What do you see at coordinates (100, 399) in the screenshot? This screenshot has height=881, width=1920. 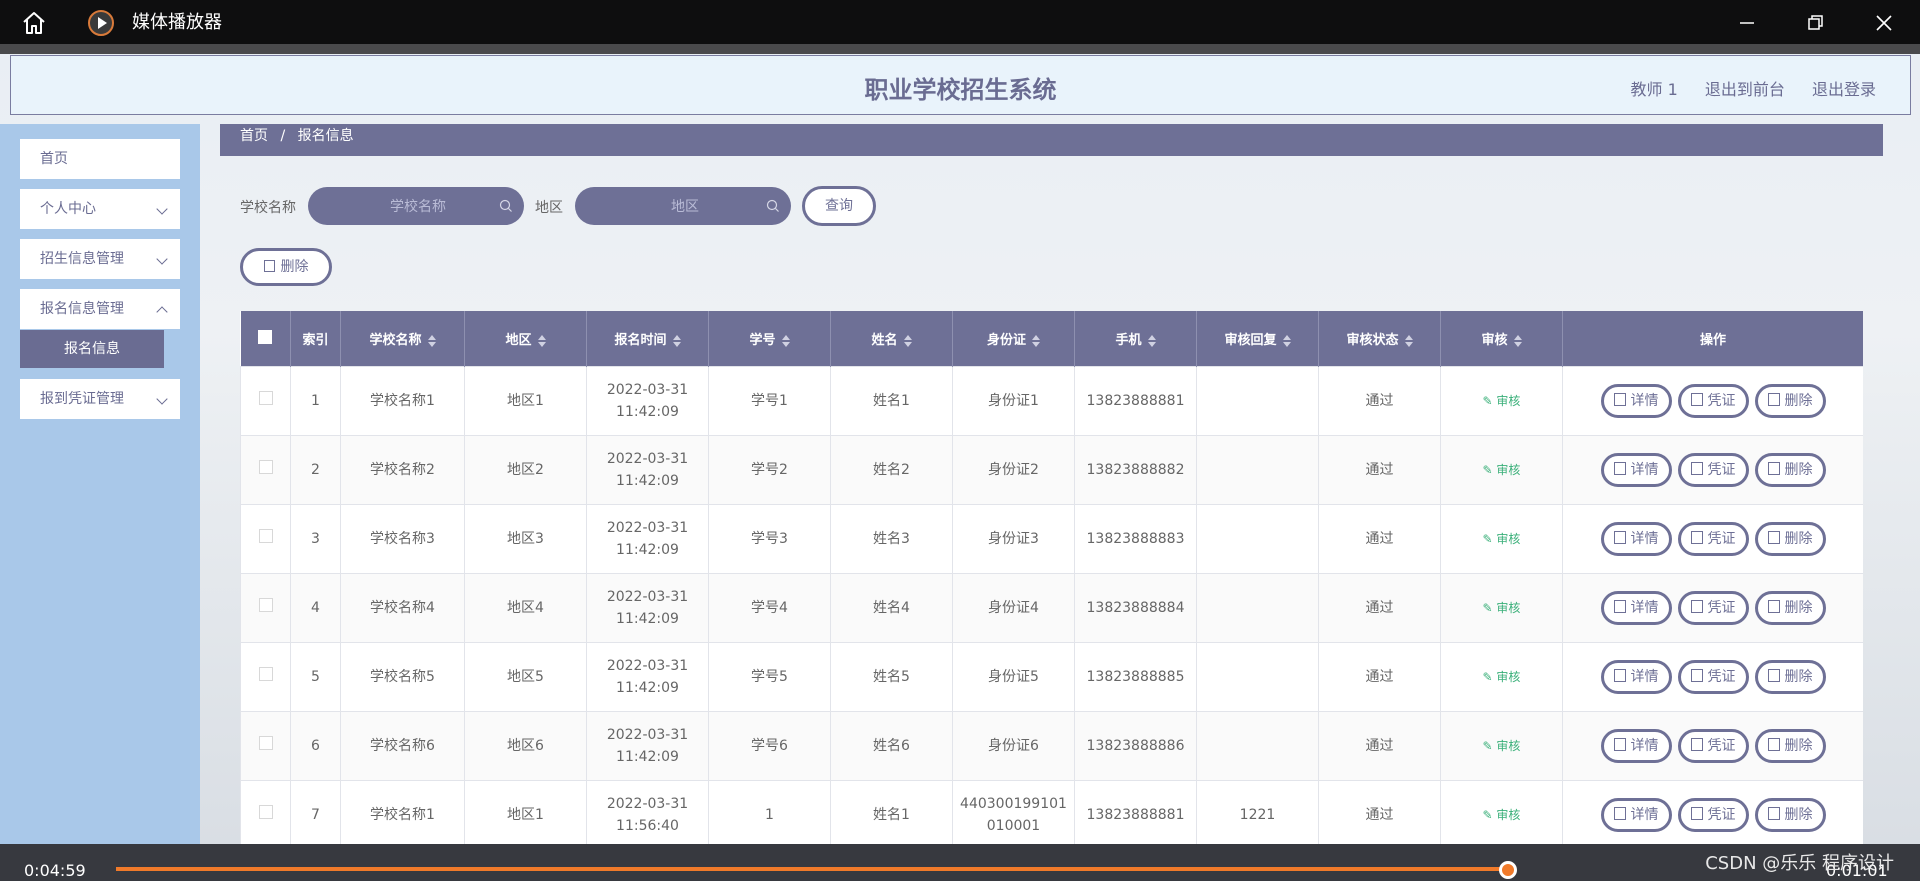 I see `sidebar-item-voucher: 报到凭证管理` at bounding box center [100, 399].